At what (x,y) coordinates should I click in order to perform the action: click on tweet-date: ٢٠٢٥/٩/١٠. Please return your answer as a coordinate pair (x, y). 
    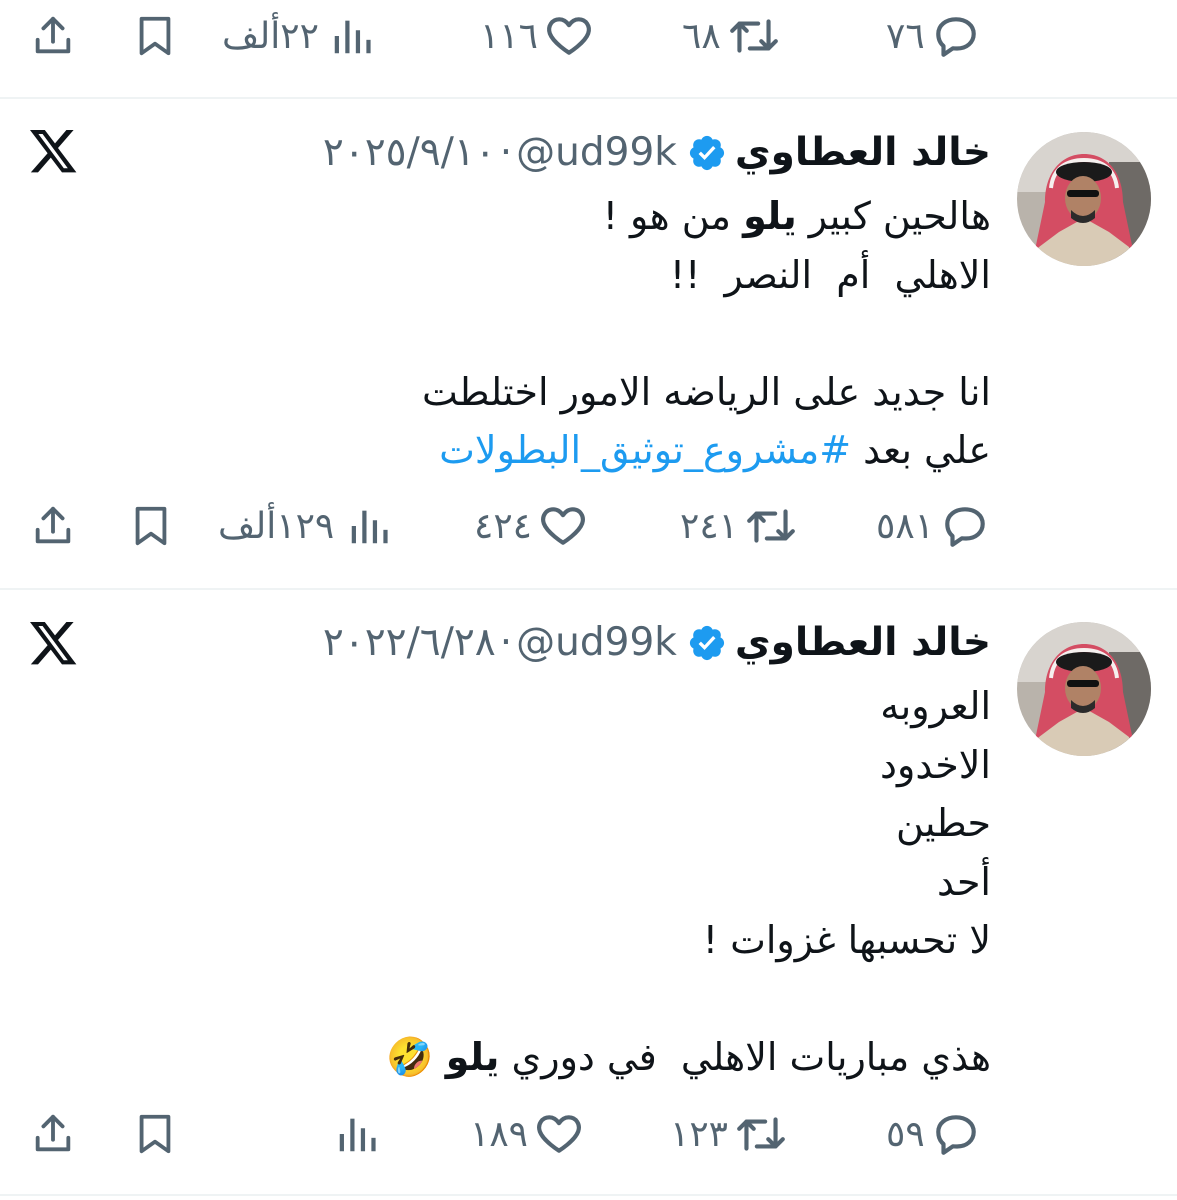
    Looking at the image, I should click on (409, 153).